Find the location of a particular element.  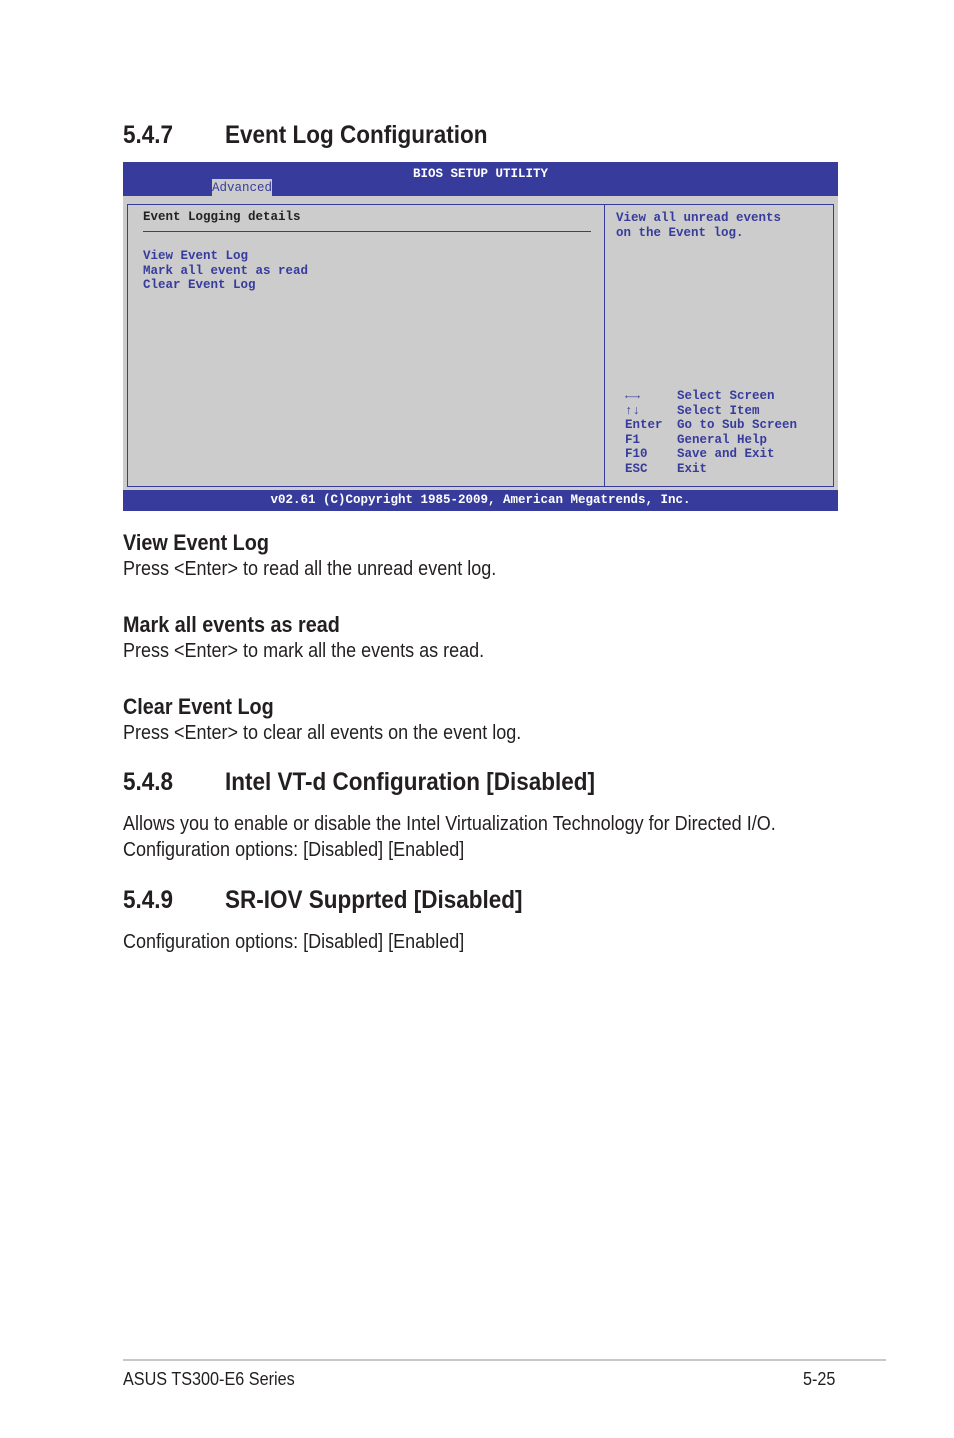

menu-item-mark-all-read: Mark all event as read is located at coordinates (225, 271).